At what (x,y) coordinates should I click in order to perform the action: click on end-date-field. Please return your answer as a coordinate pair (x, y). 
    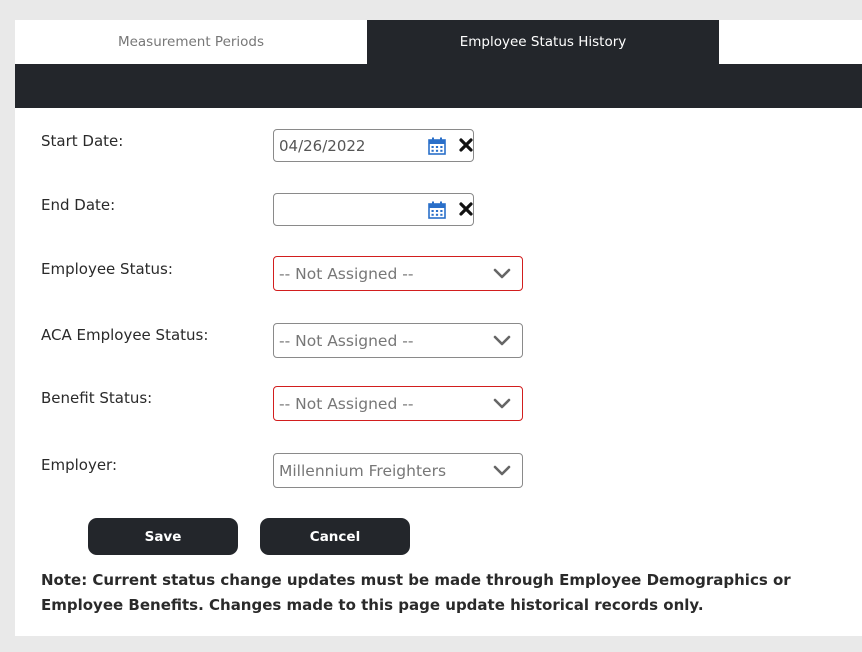
    Looking at the image, I should click on (373, 209).